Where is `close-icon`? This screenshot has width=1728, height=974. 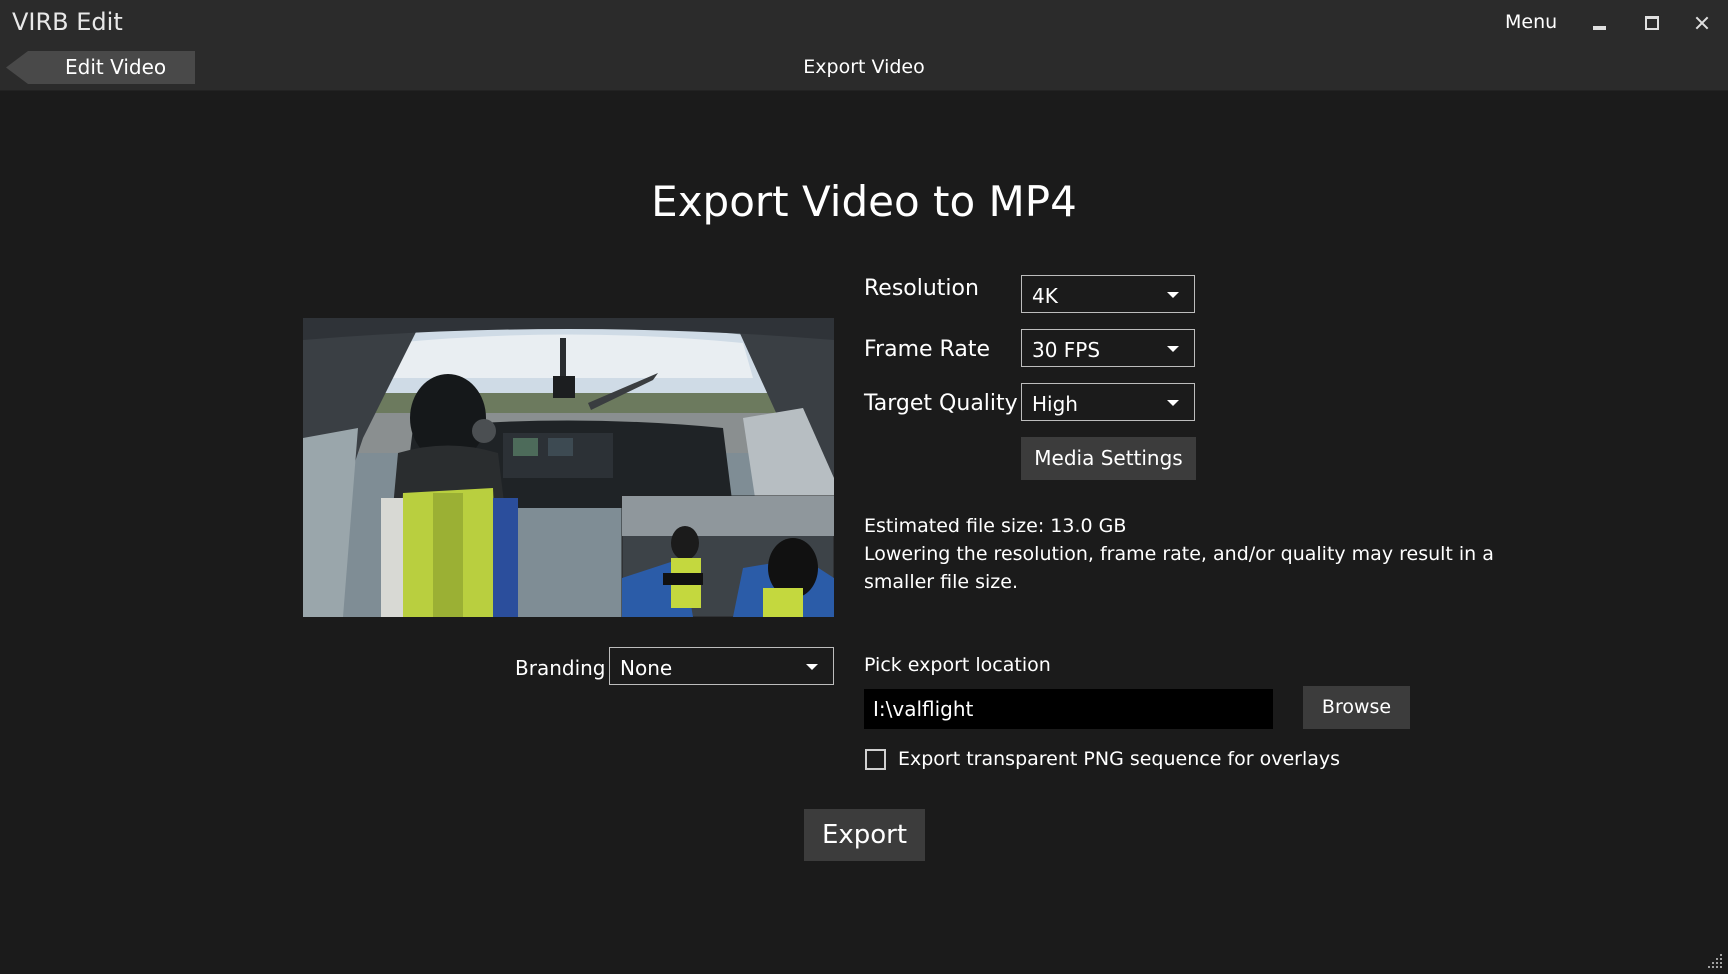 close-icon is located at coordinates (1702, 23).